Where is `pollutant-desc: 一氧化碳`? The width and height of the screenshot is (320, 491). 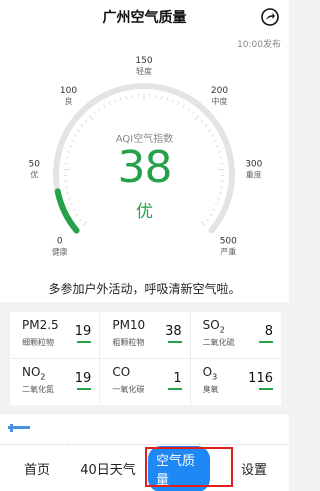 pollutant-desc: 一氧化碳 is located at coordinates (128, 389).